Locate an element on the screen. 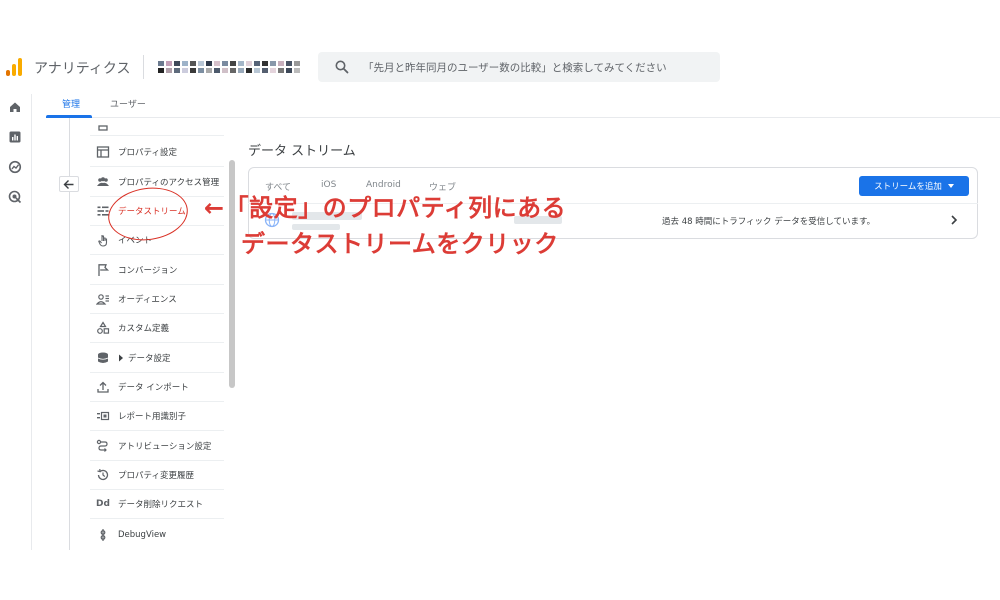 The height and width of the screenshot is (600, 1000). menu-item-property-settings: プロパティ設定 is located at coordinates (157, 152).